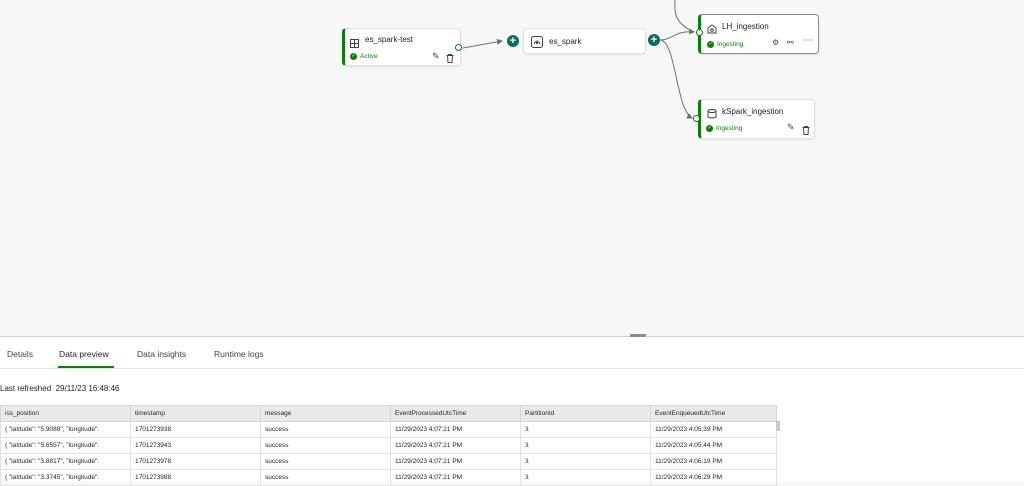  I want to click on lh-input-port, so click(699, 32).